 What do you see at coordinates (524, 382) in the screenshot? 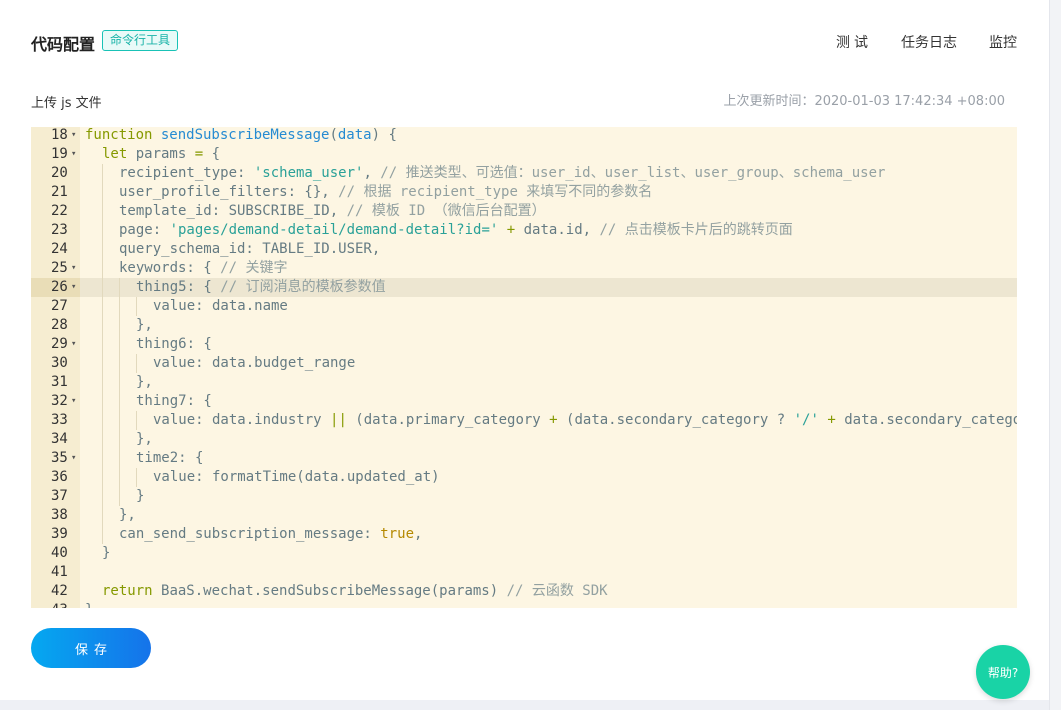
I see `code-line: 31},` at bounding box center [524, 382].